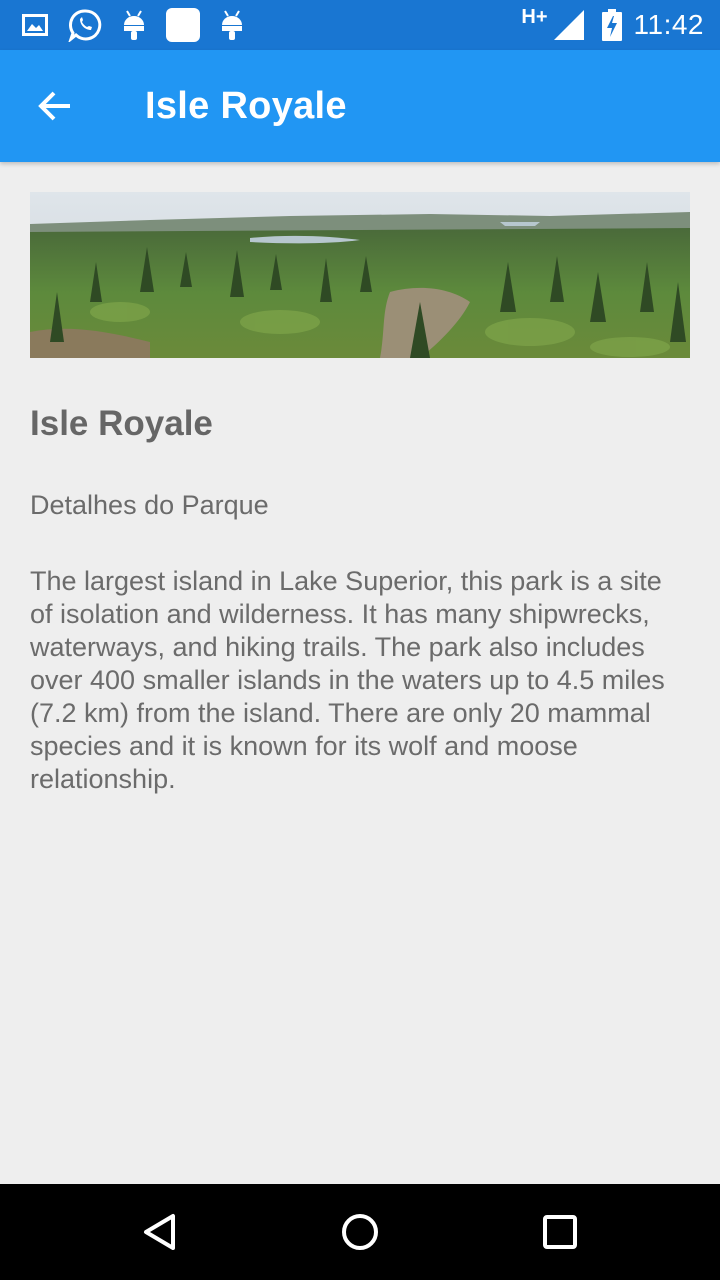 The height and width of the screenshot is (1280, 720). I want to click on back-button, so click(55, 106).